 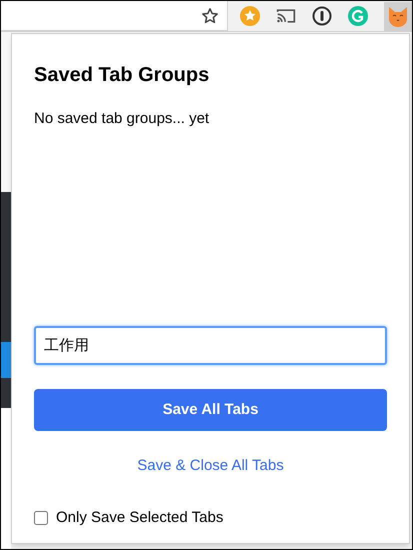 What do you see at coordinates (210, 410) in the screenshot?
I see `save-all-tabs-button: Save All Tabs` at bounding box center [210, 410].